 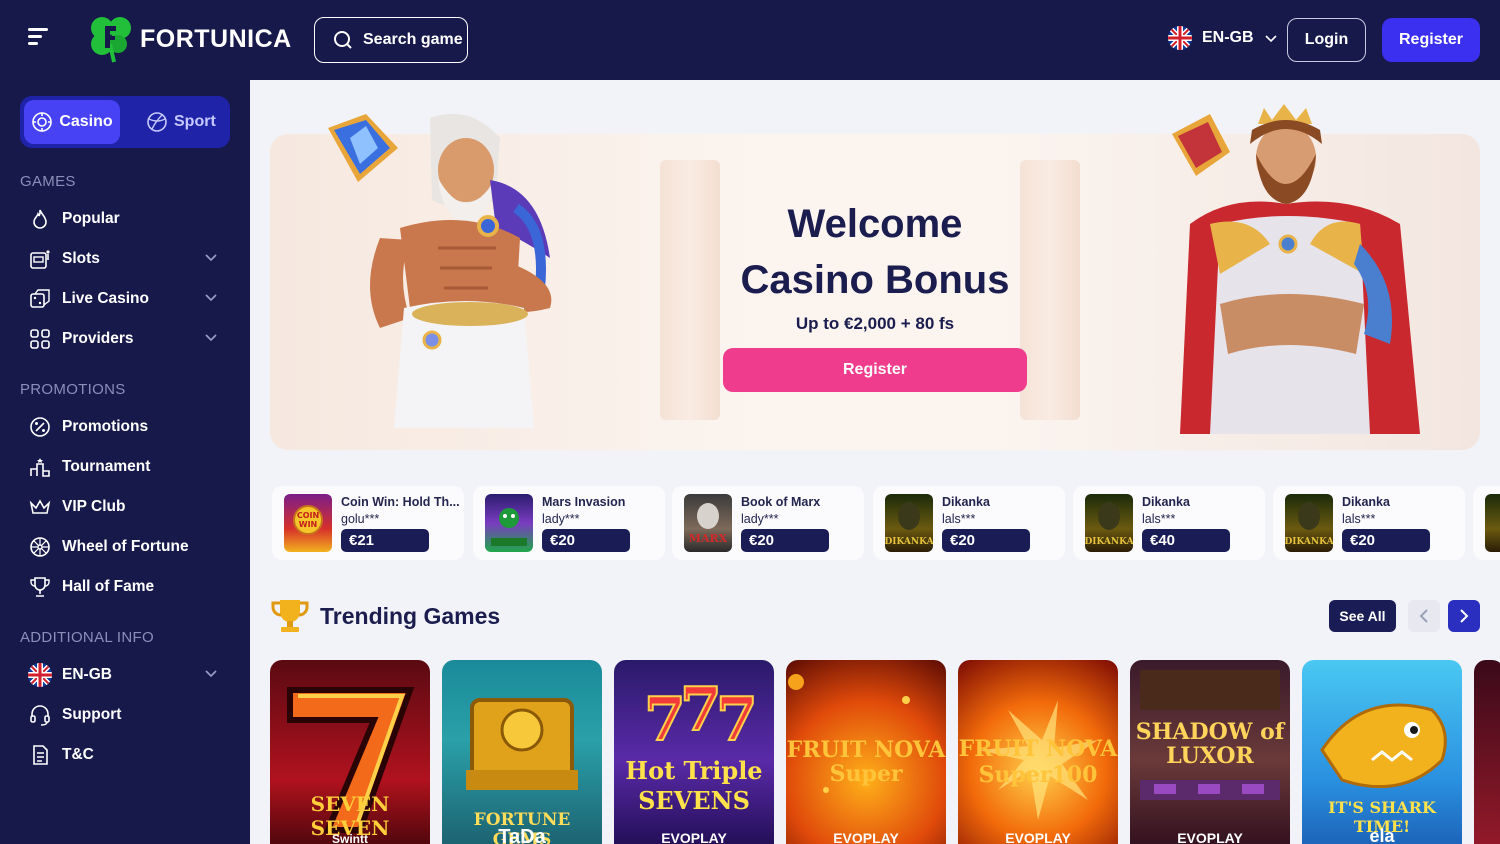 What do you see at coordinates (48, 181) in the screenshot?
I see `section-label-games: GAMES` at bounding box center [48, 181].